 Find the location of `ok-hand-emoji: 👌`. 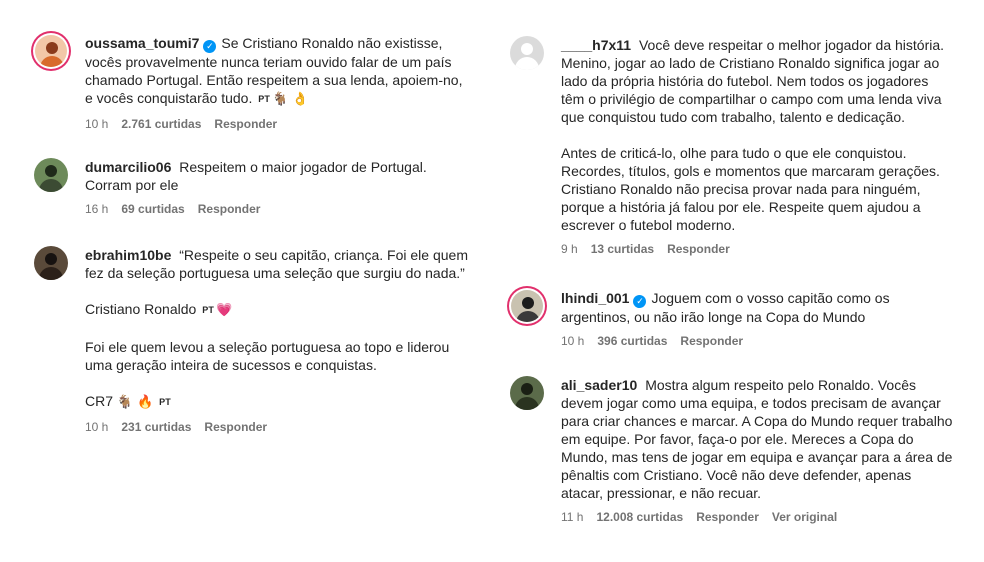

ok-hand-emoji: 👌 is located at coordinates (300, 99).